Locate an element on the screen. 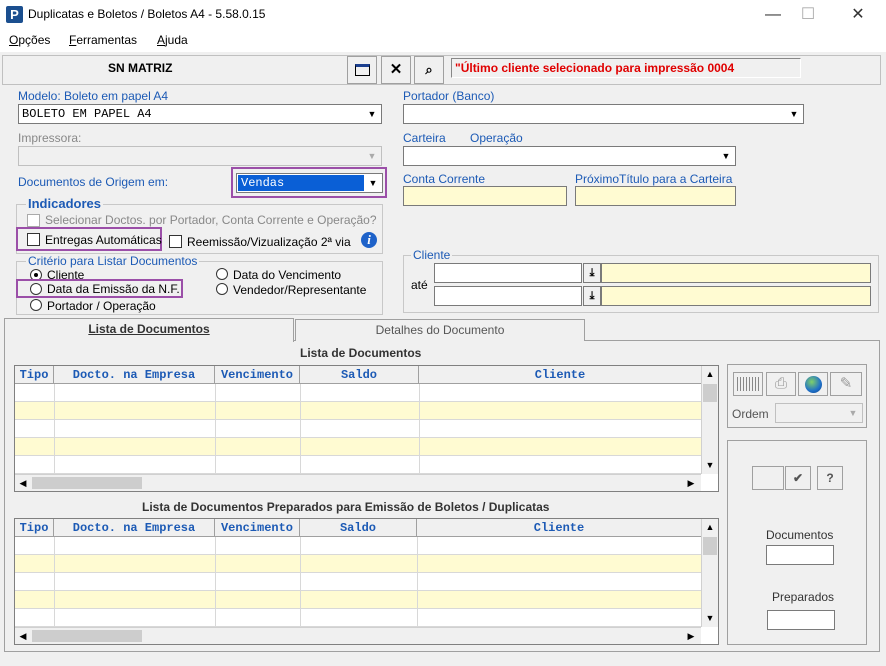 This screenshot has width=886, height=666. documentos-origem-label: Documentos de Origem em: is located at coordinates (93, 182).